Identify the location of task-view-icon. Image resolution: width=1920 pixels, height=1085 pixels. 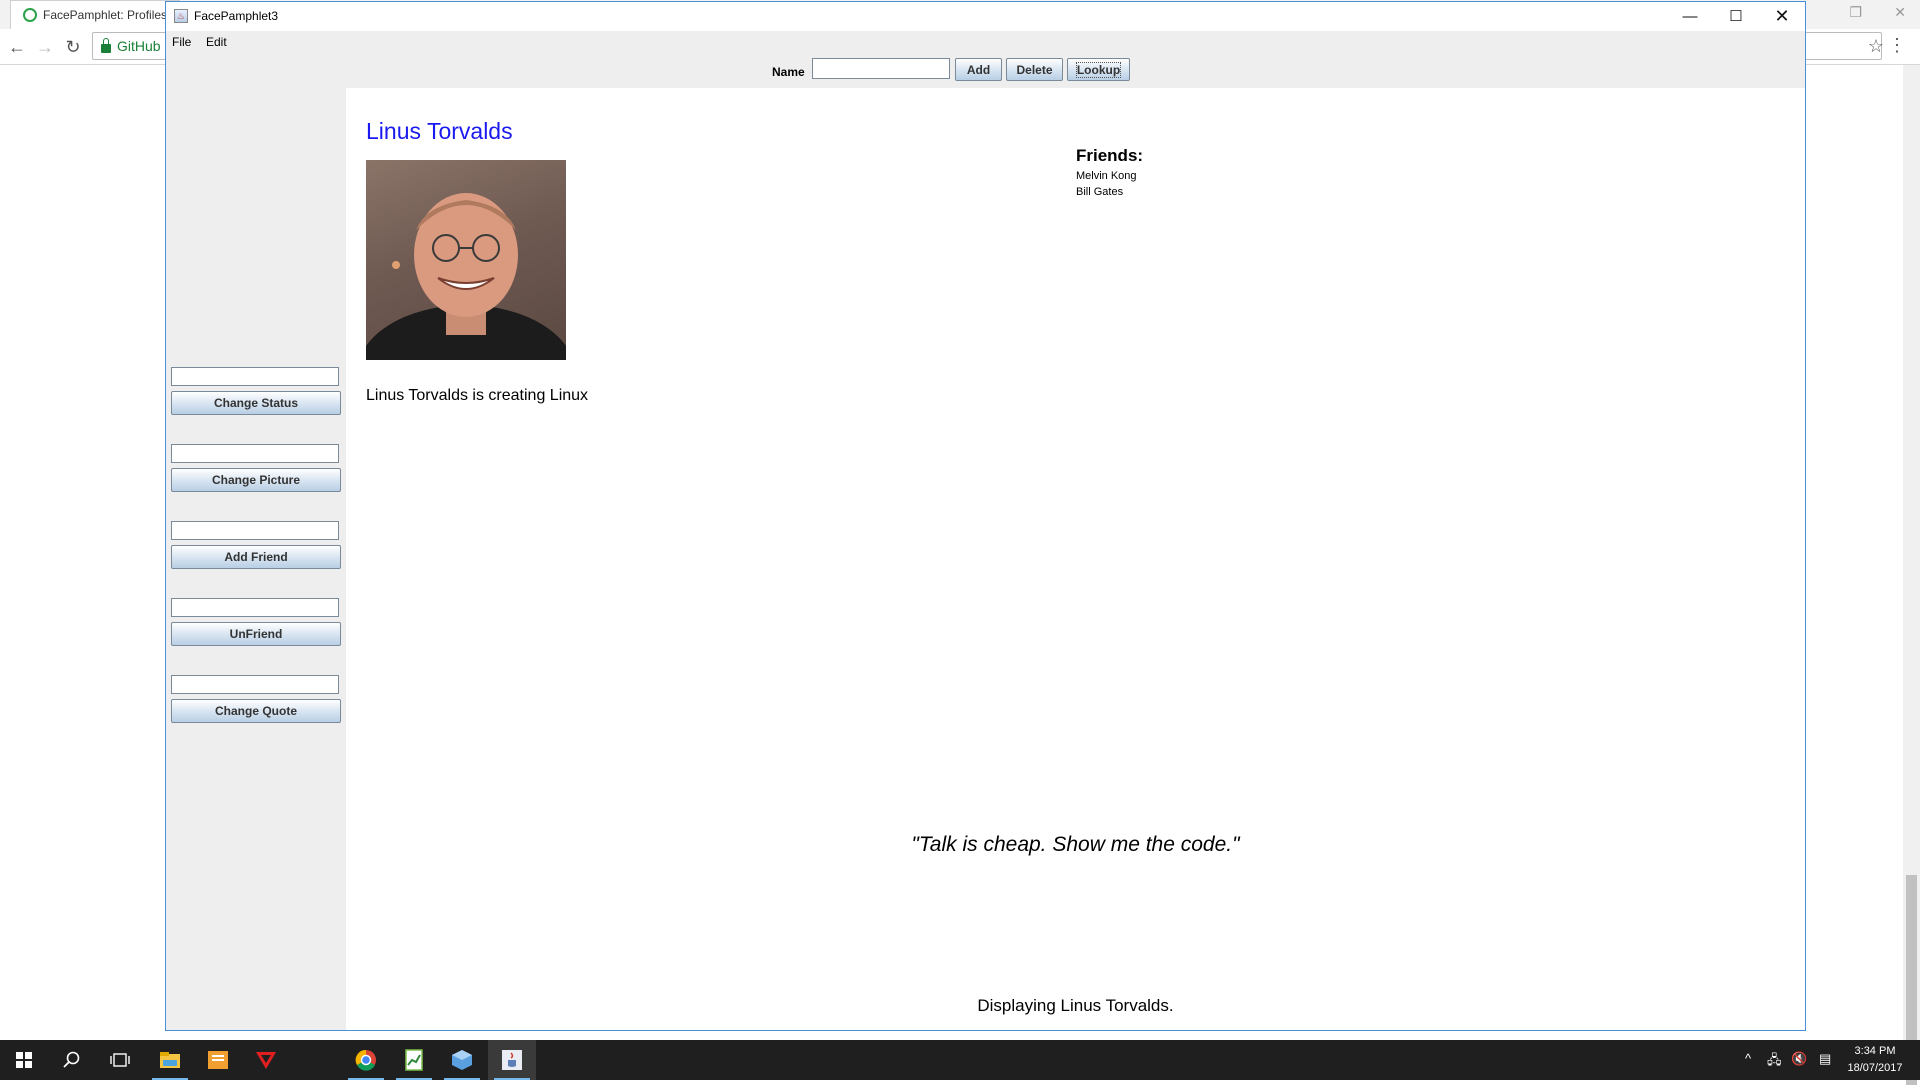
(120, 1060).